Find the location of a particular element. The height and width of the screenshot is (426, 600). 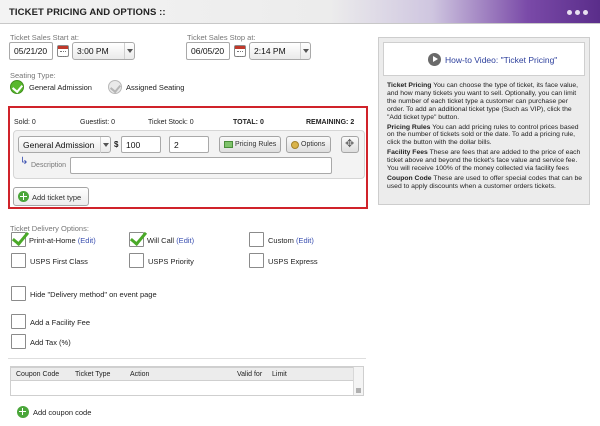

play-icon is located at coordinates (434, 59).